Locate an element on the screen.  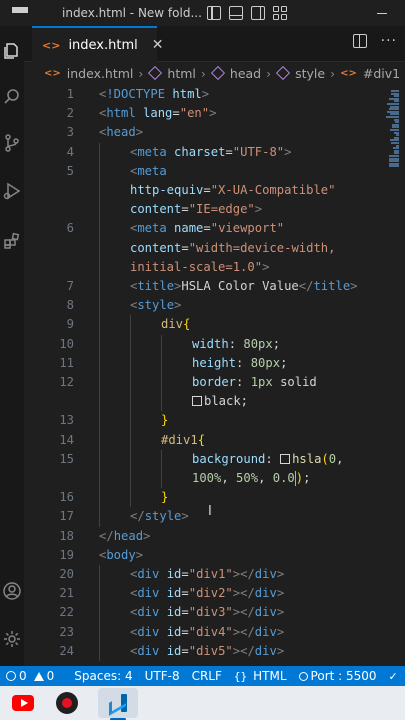
element-icon is located at coordinates (217, 73).